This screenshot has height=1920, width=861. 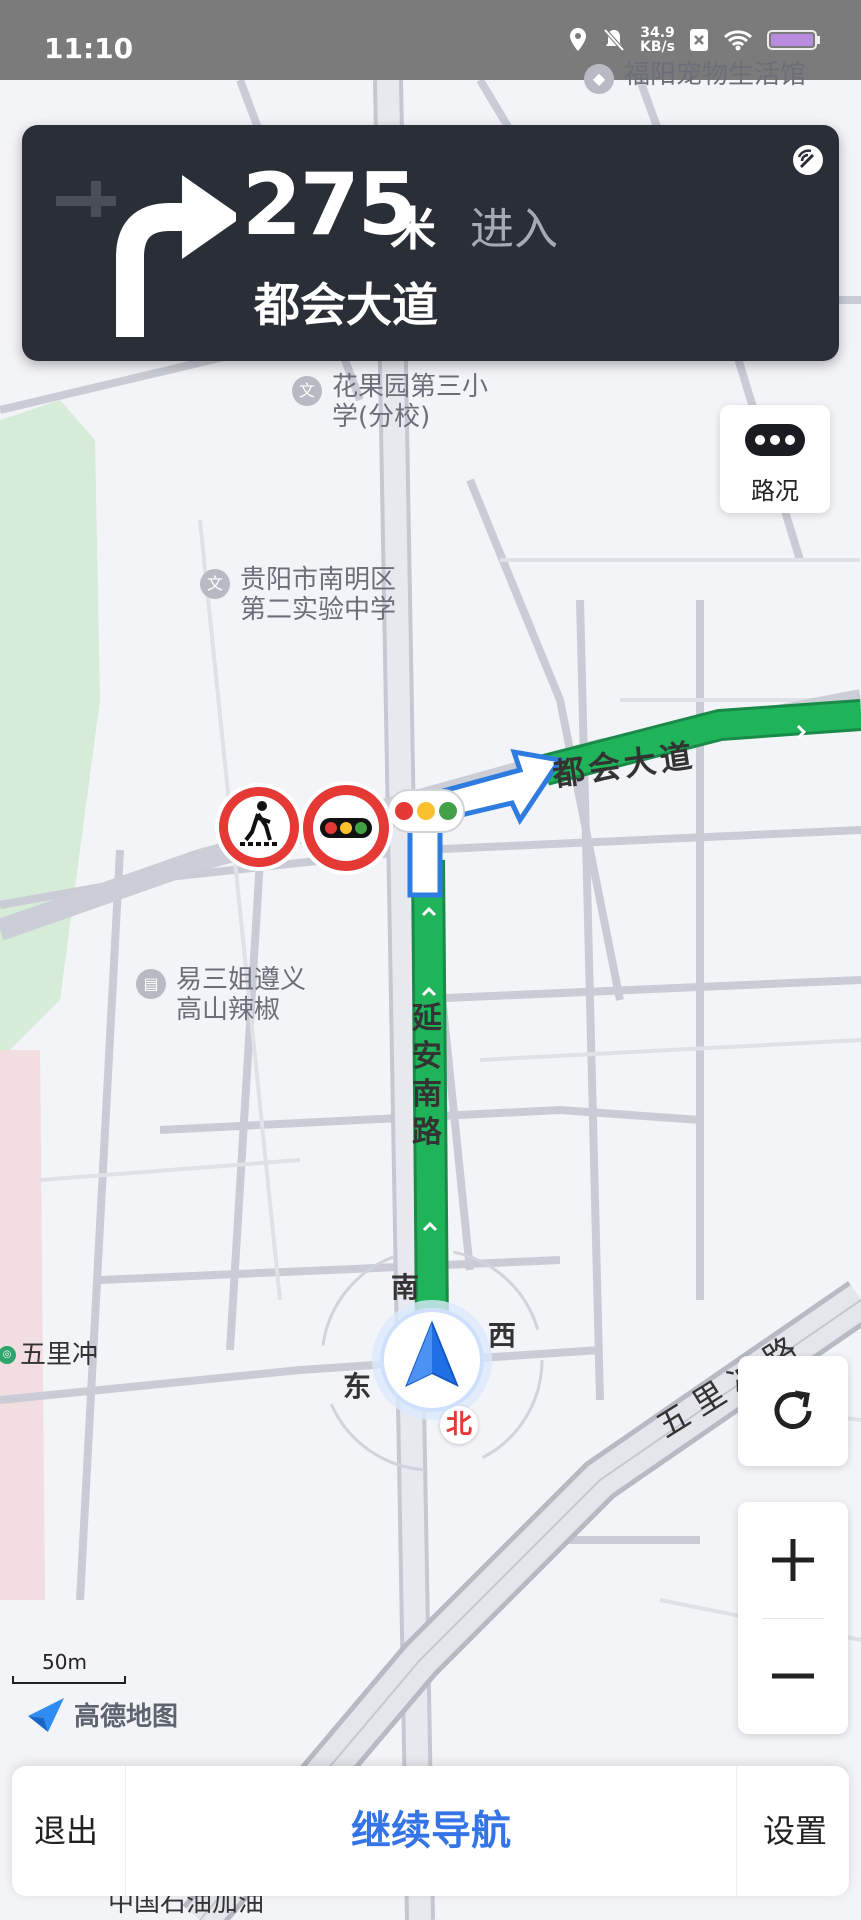 I want to click on amap-logo-icon, so click(x=46, y=1715).